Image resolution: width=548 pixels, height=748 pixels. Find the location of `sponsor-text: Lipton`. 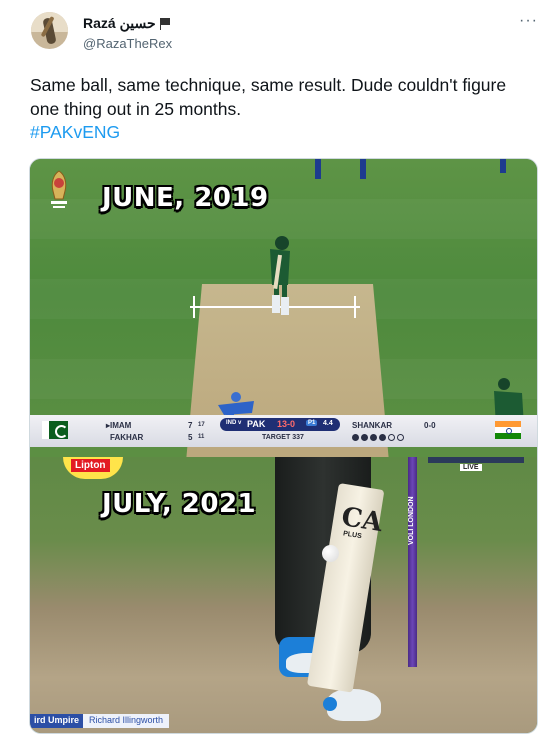

sponsor-text: Lipton is located at coordinates (90, 465).